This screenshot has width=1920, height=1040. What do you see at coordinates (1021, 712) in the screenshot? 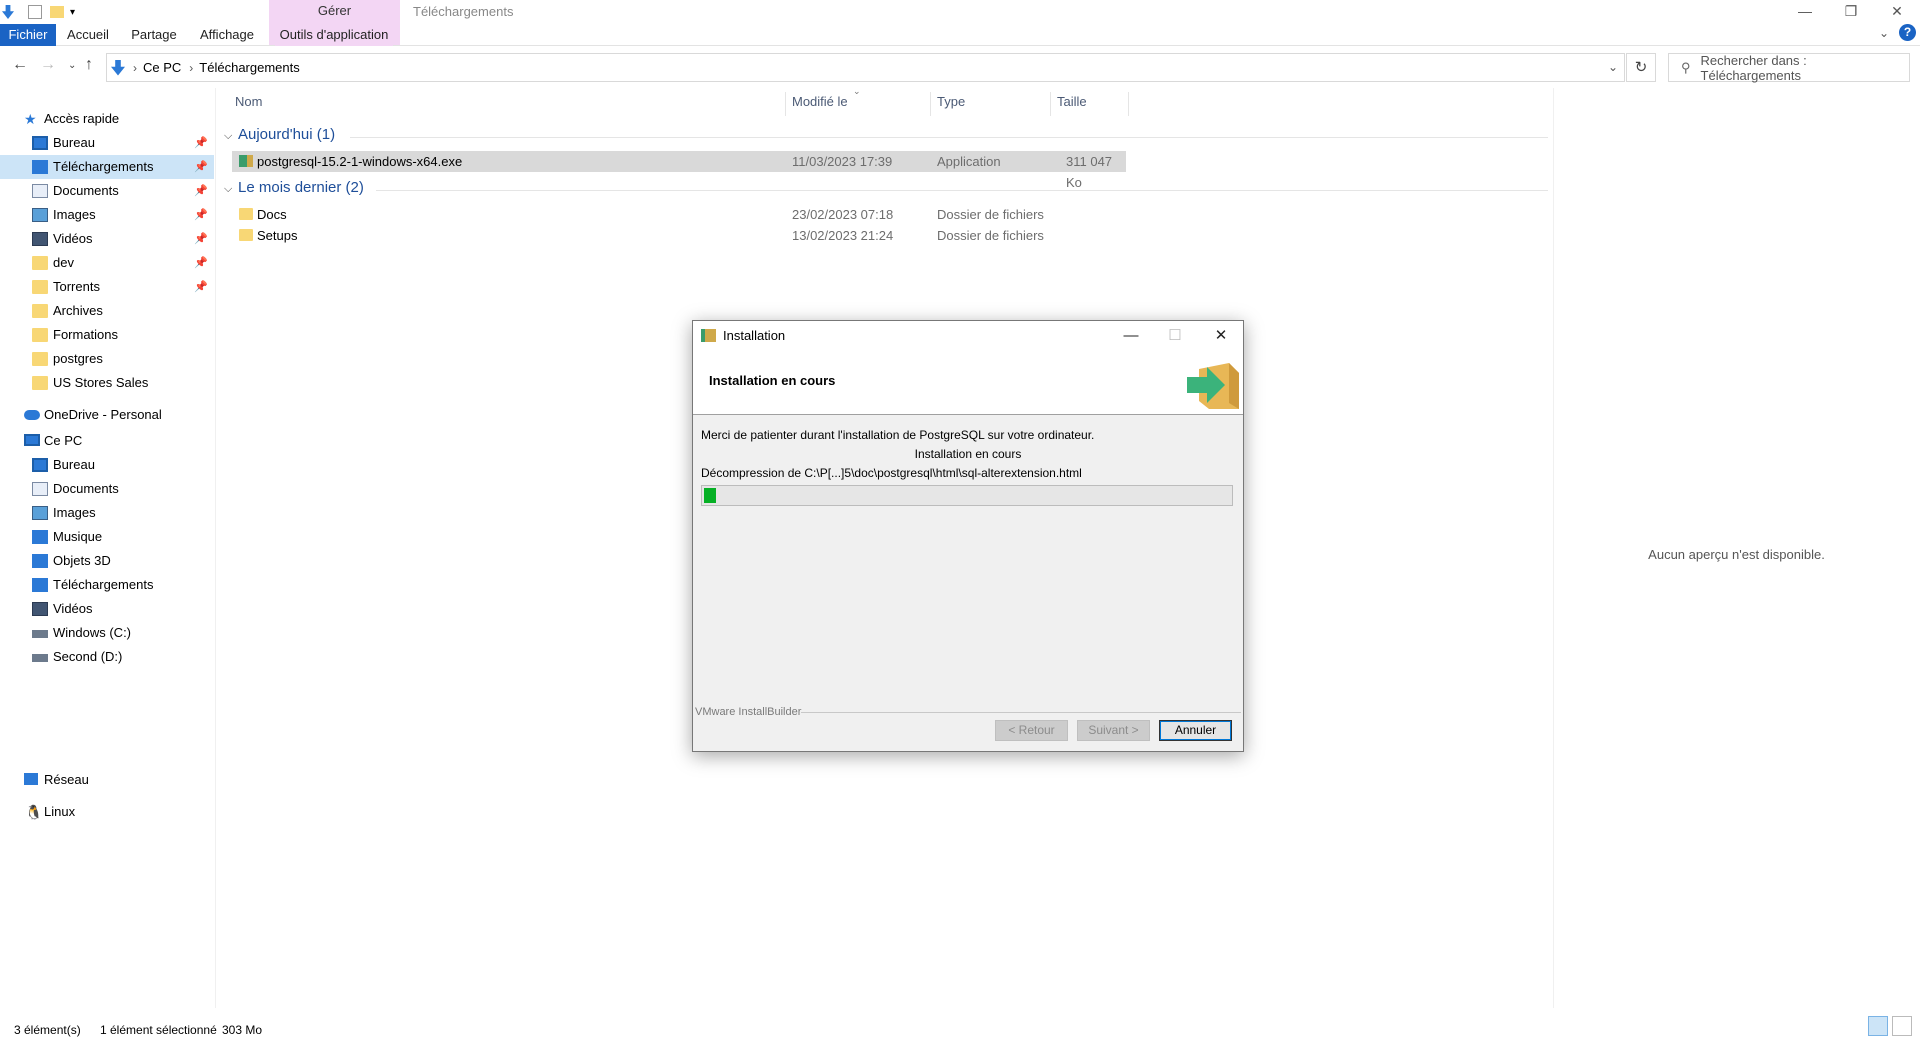
I see `brand-divider` at bounding box center [1021, 712].